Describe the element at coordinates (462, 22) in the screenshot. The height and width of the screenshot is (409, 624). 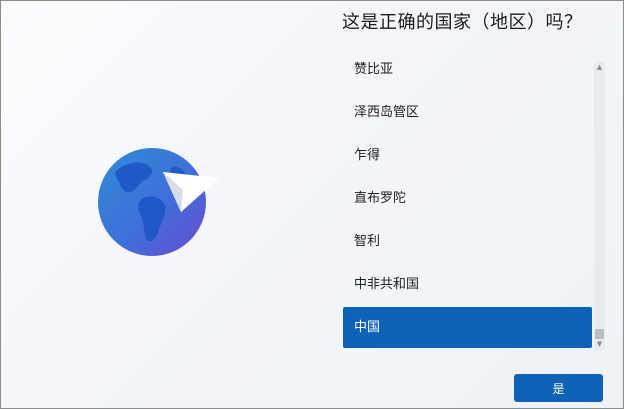
I see `page-title: 这是正确的国家（地区）吗？` at that location.